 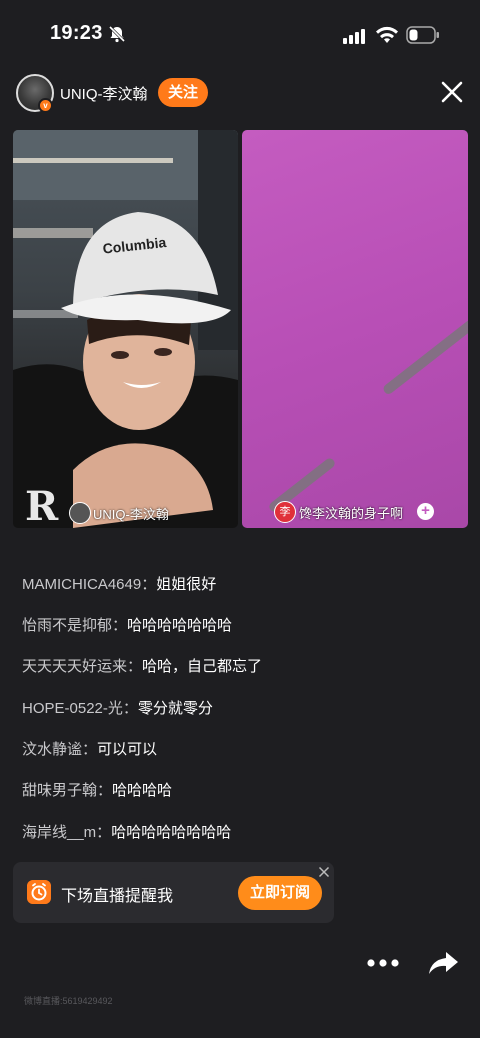 I want to click on alarm-clock-icon, so click(x=39, y=892).